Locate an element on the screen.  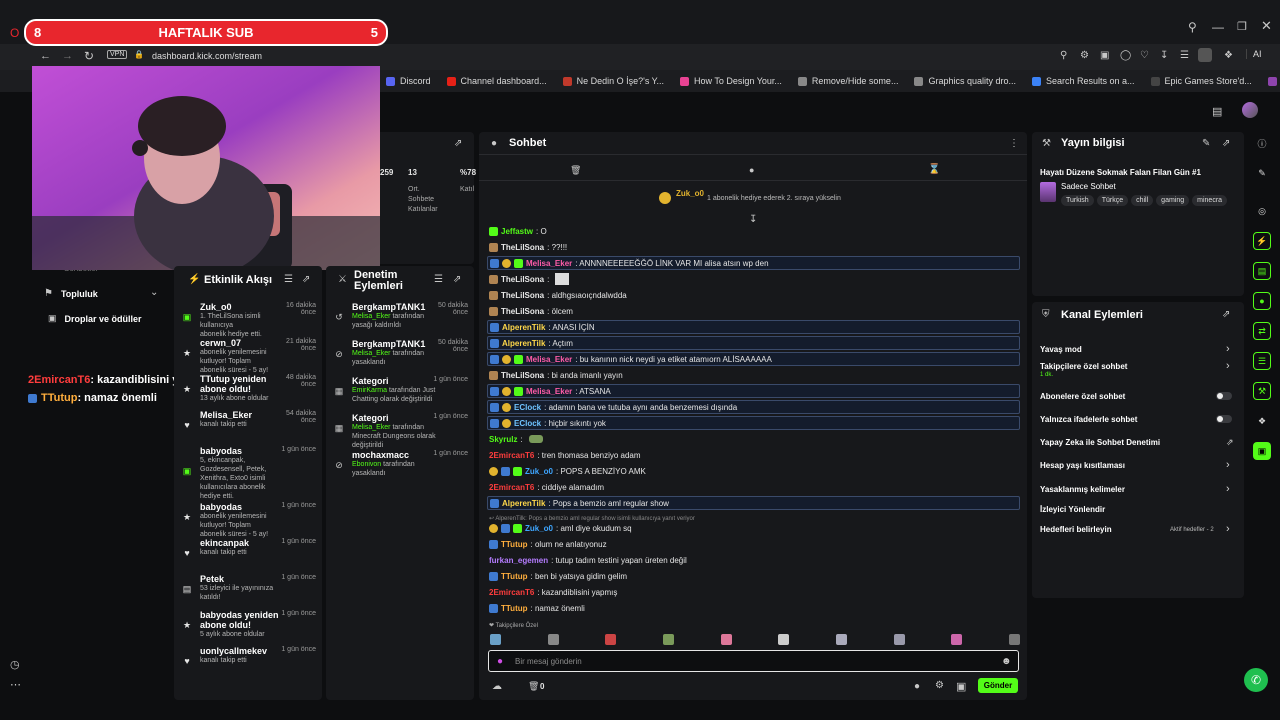
pinned-user: Zuk_o0 is located at coordinates (690, 193).